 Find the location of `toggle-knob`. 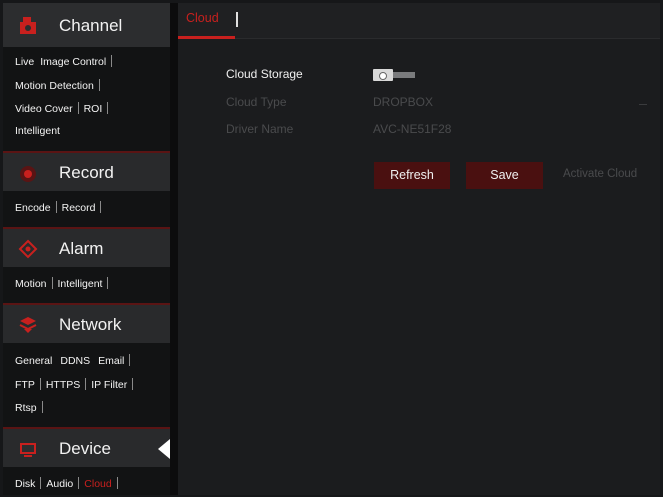

toggle-knob is located at coordinates (383, 75).